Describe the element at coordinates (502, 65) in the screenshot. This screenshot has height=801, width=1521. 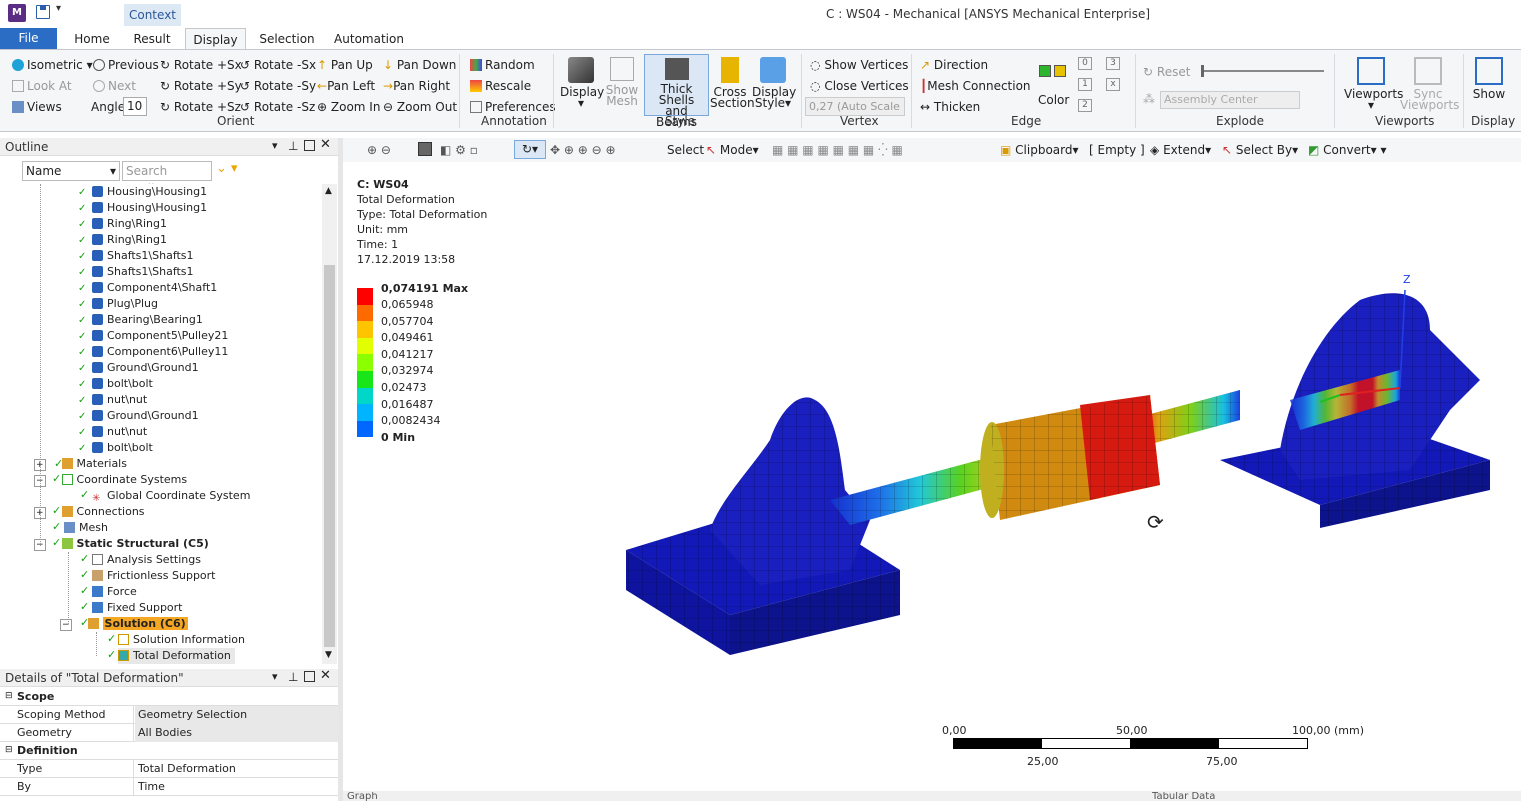
I see `random-button: Random` at that location.